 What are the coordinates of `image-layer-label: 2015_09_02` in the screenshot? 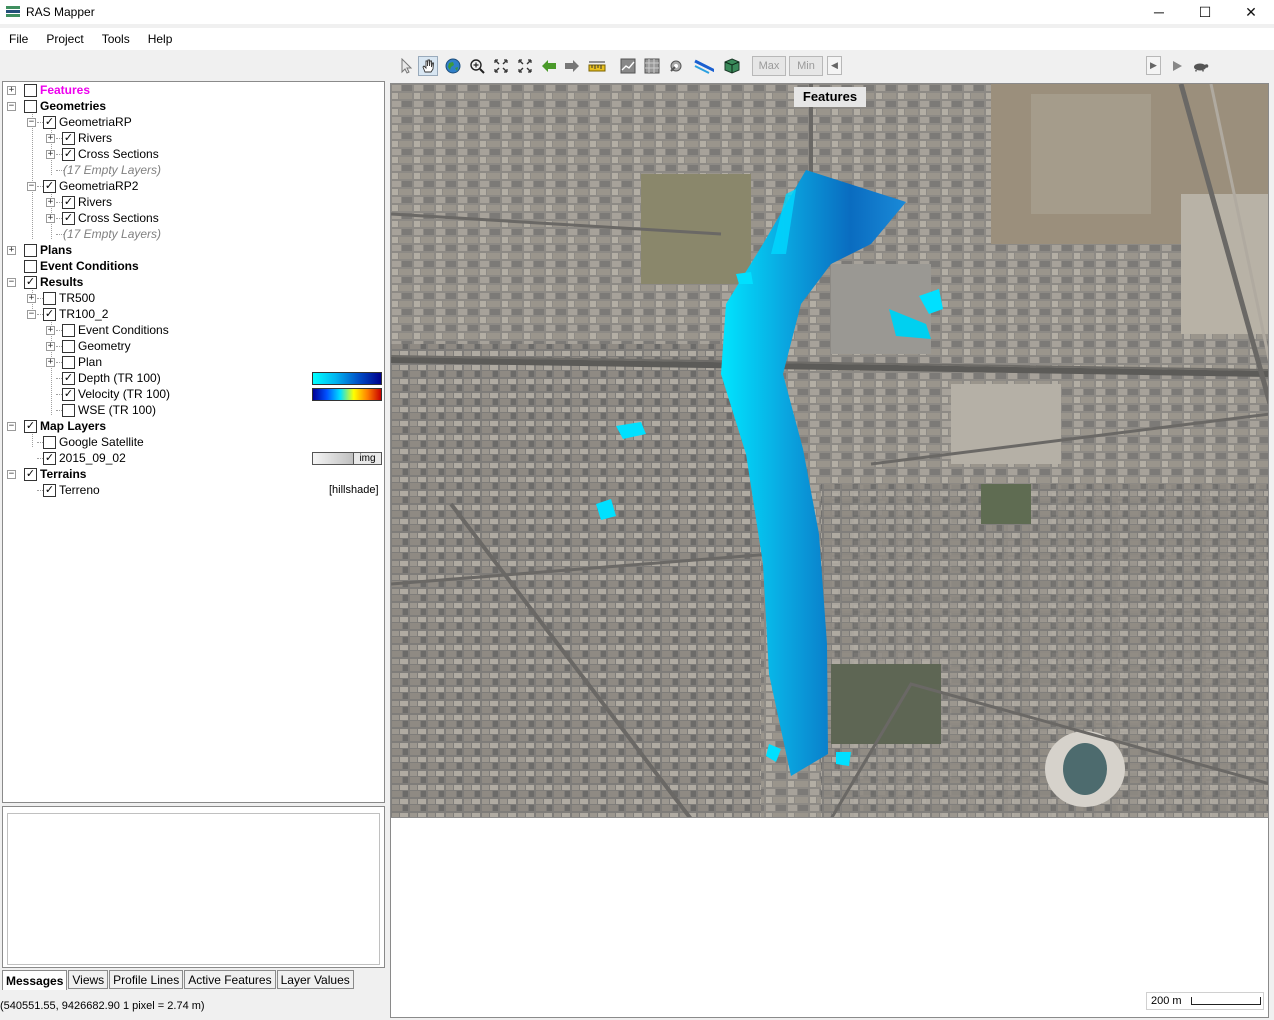 It's located at (92, 458).